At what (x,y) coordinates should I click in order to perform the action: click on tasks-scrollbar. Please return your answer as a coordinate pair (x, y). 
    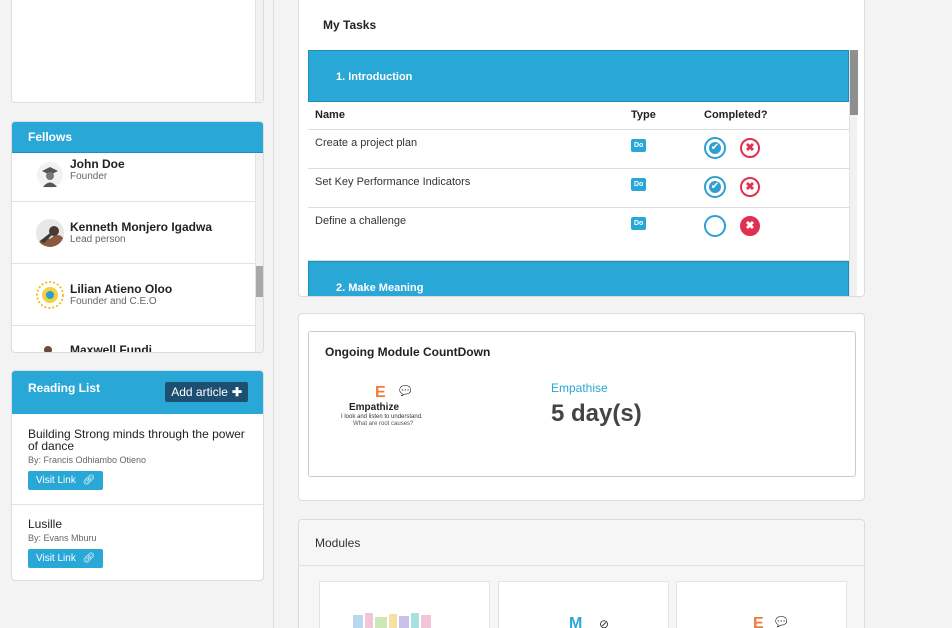
    Looking at the image, I should click on (853, 173).